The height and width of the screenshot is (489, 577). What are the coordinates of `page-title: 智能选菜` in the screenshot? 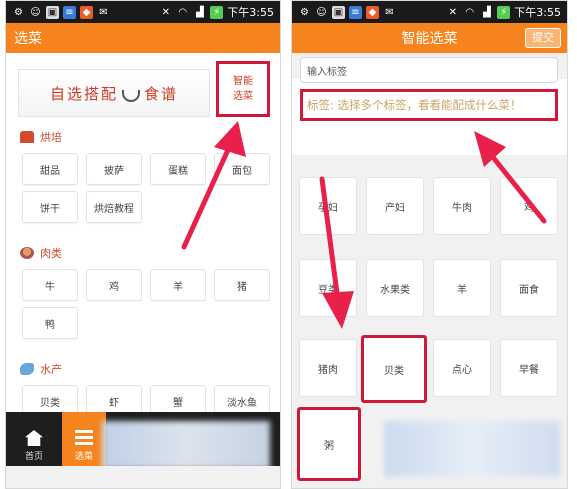 It's located at (429, 39).